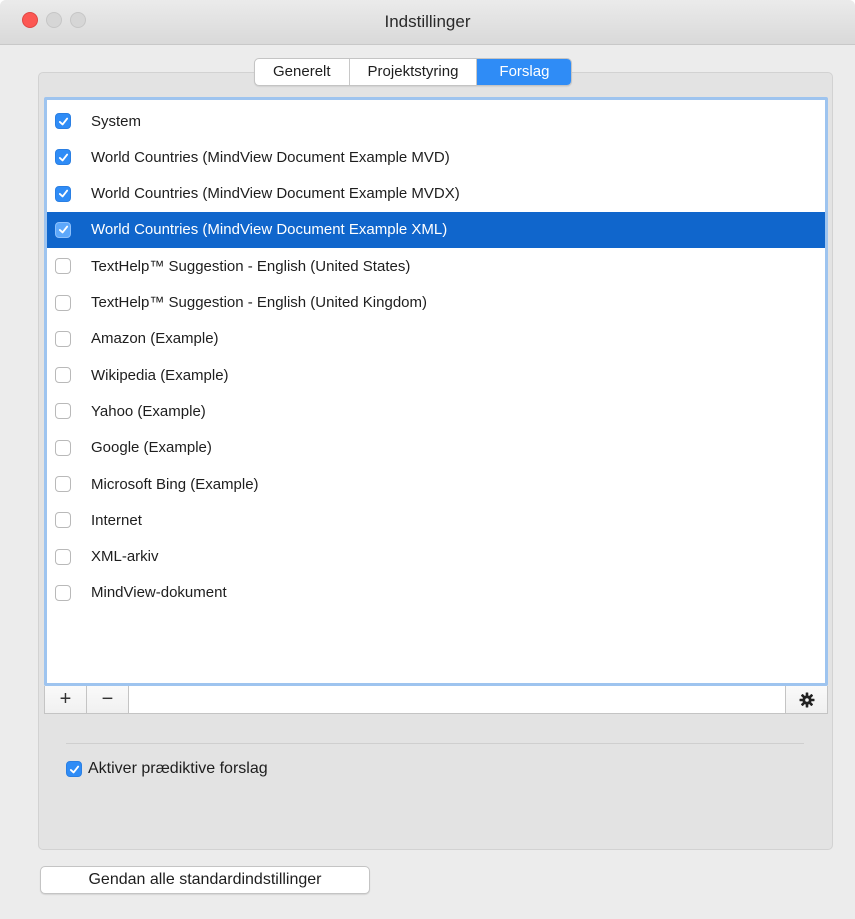 The height and width of the screenshot is (919, 855). I want to click on title-bar: Indstillinger, so click(427, 22).